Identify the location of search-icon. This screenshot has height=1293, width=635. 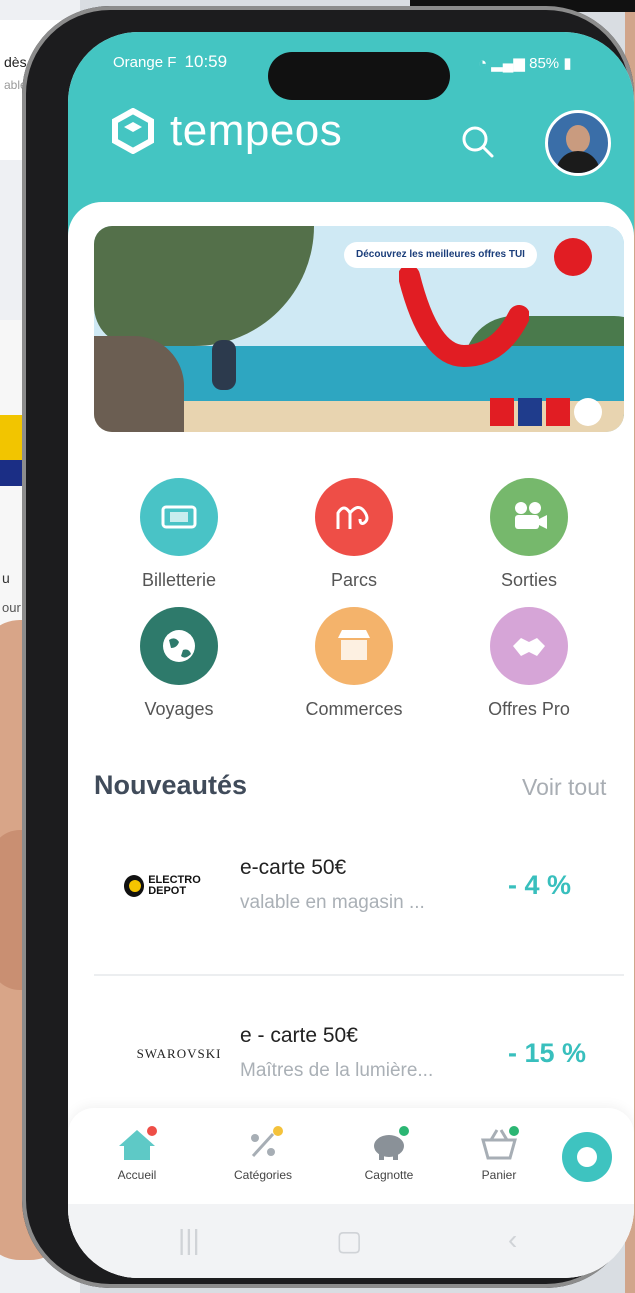
(478, 142).